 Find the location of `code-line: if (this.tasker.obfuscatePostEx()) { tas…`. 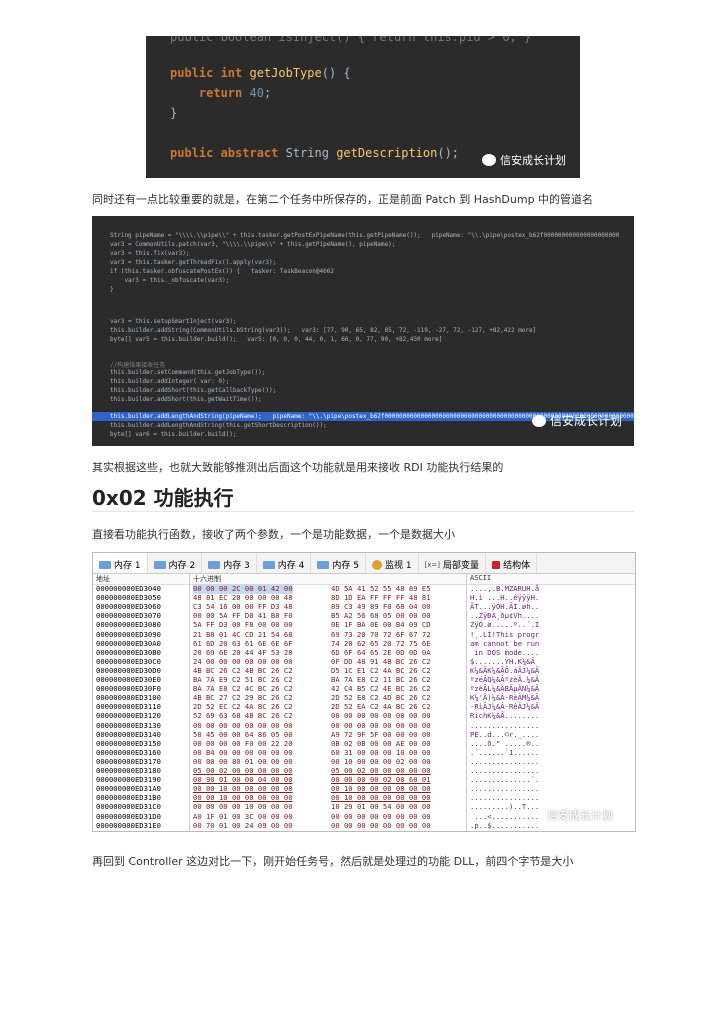

code-line: if (this.tasker.obfuscatePostEx()) { tas… is located at coordinates (222, 271).